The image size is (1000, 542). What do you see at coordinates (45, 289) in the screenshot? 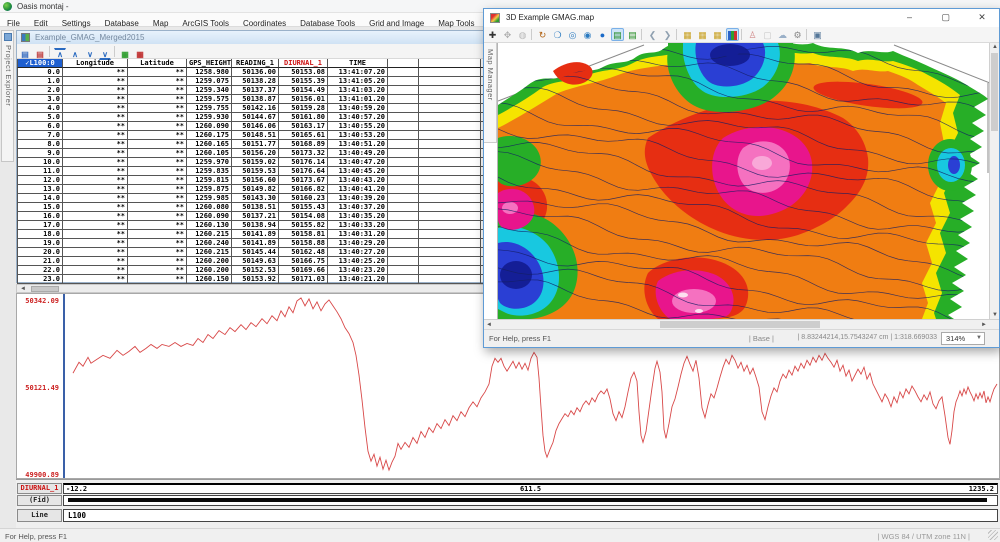
I see `scrollbar-thumb` at bounding box center [45, 289].